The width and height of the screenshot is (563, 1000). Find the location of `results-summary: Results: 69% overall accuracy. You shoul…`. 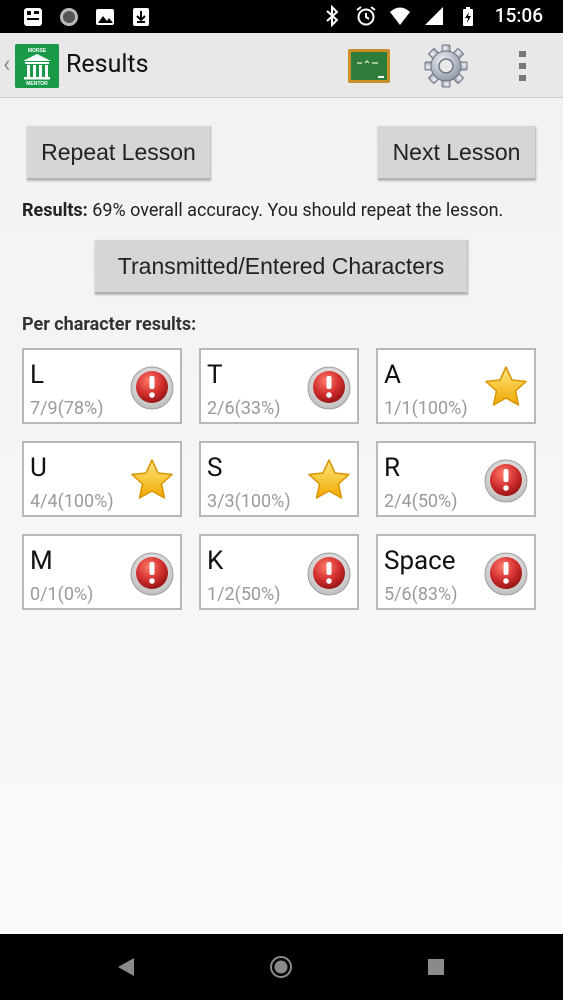

results-summary: Results: 69% overall accuracy. You shoul… is located at coordinates (262, 210).